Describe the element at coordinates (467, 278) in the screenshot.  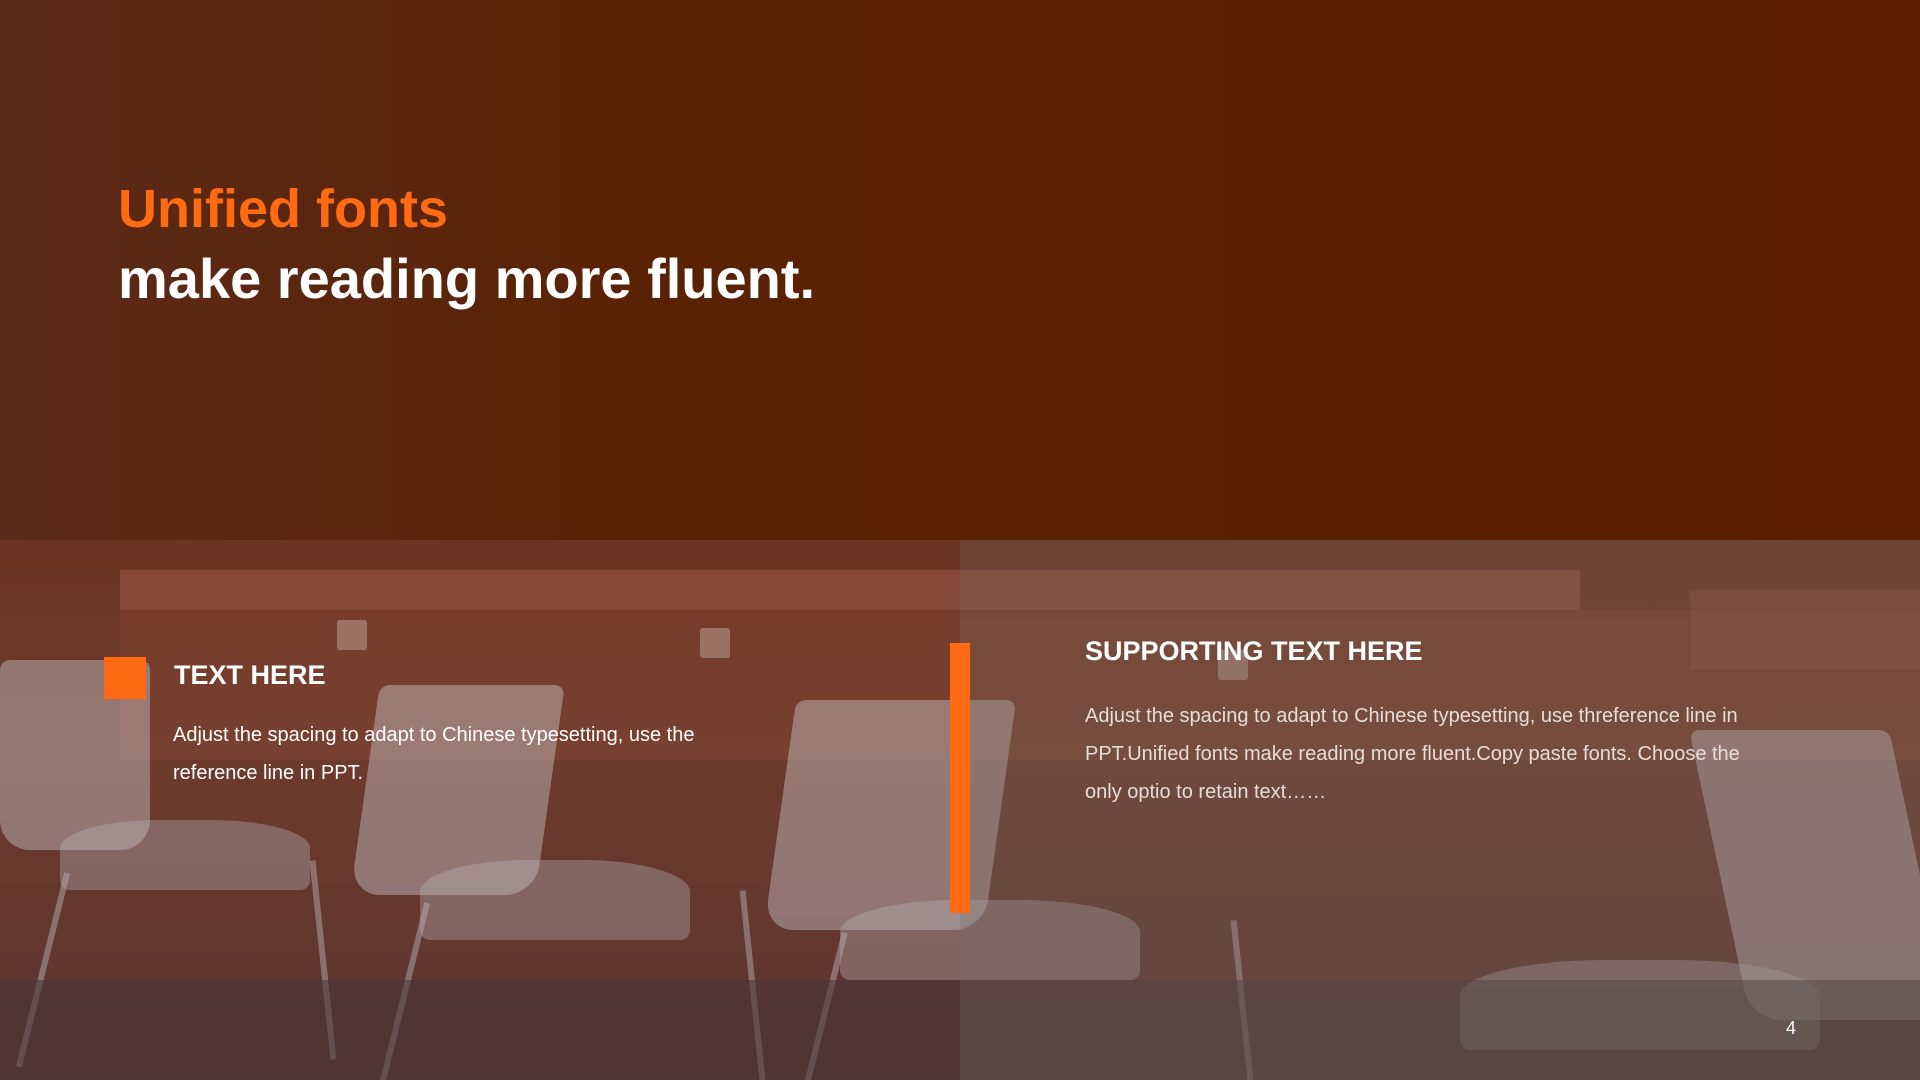
I see `title-main: make reading more fluent.` at that location.